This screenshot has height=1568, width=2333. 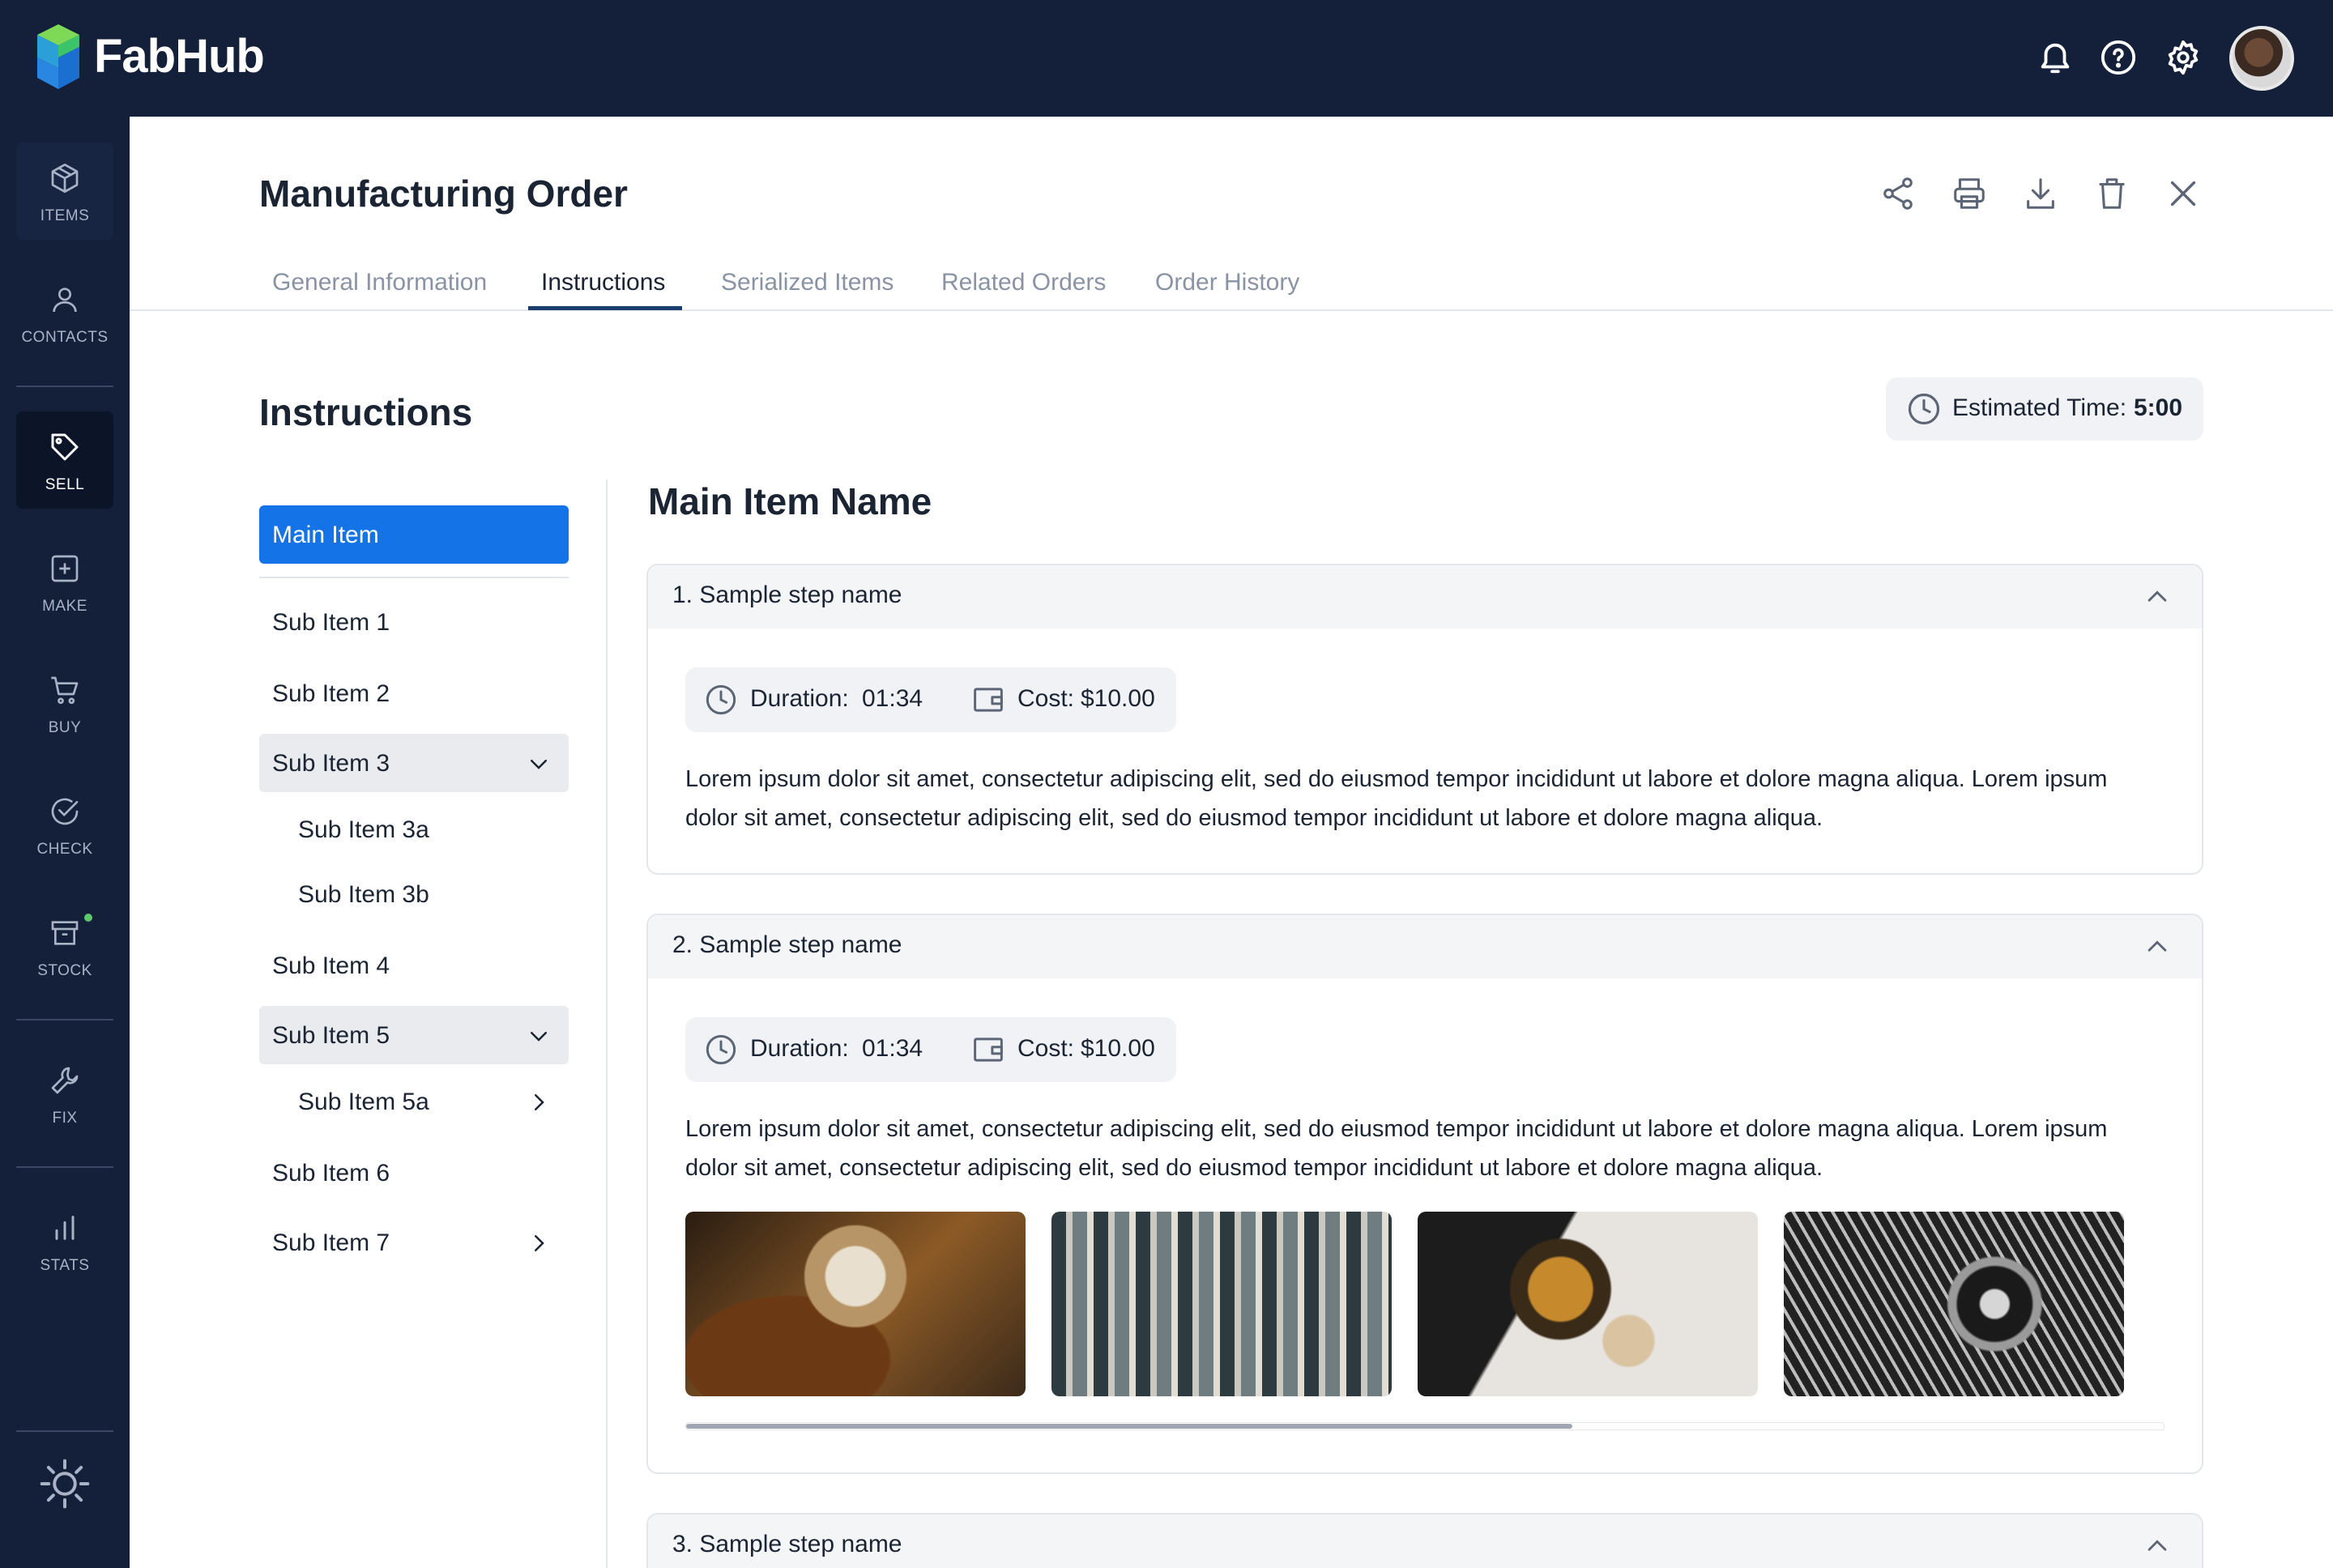 I want to click on tree-item-sub-2: Sub Item 2, so click(x=414, y=693).